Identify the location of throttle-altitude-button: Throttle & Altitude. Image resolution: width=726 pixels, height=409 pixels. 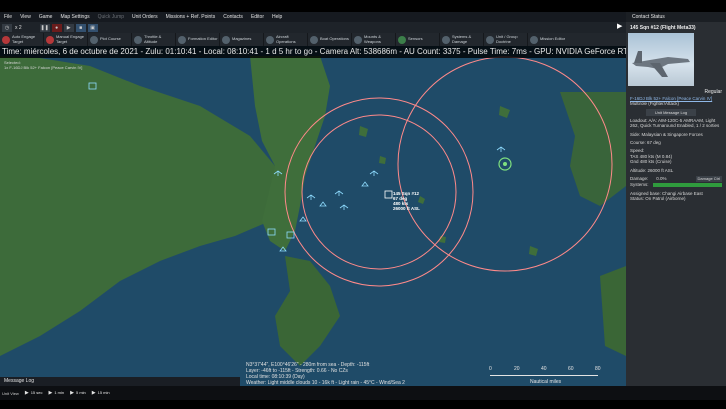
(154, 39).